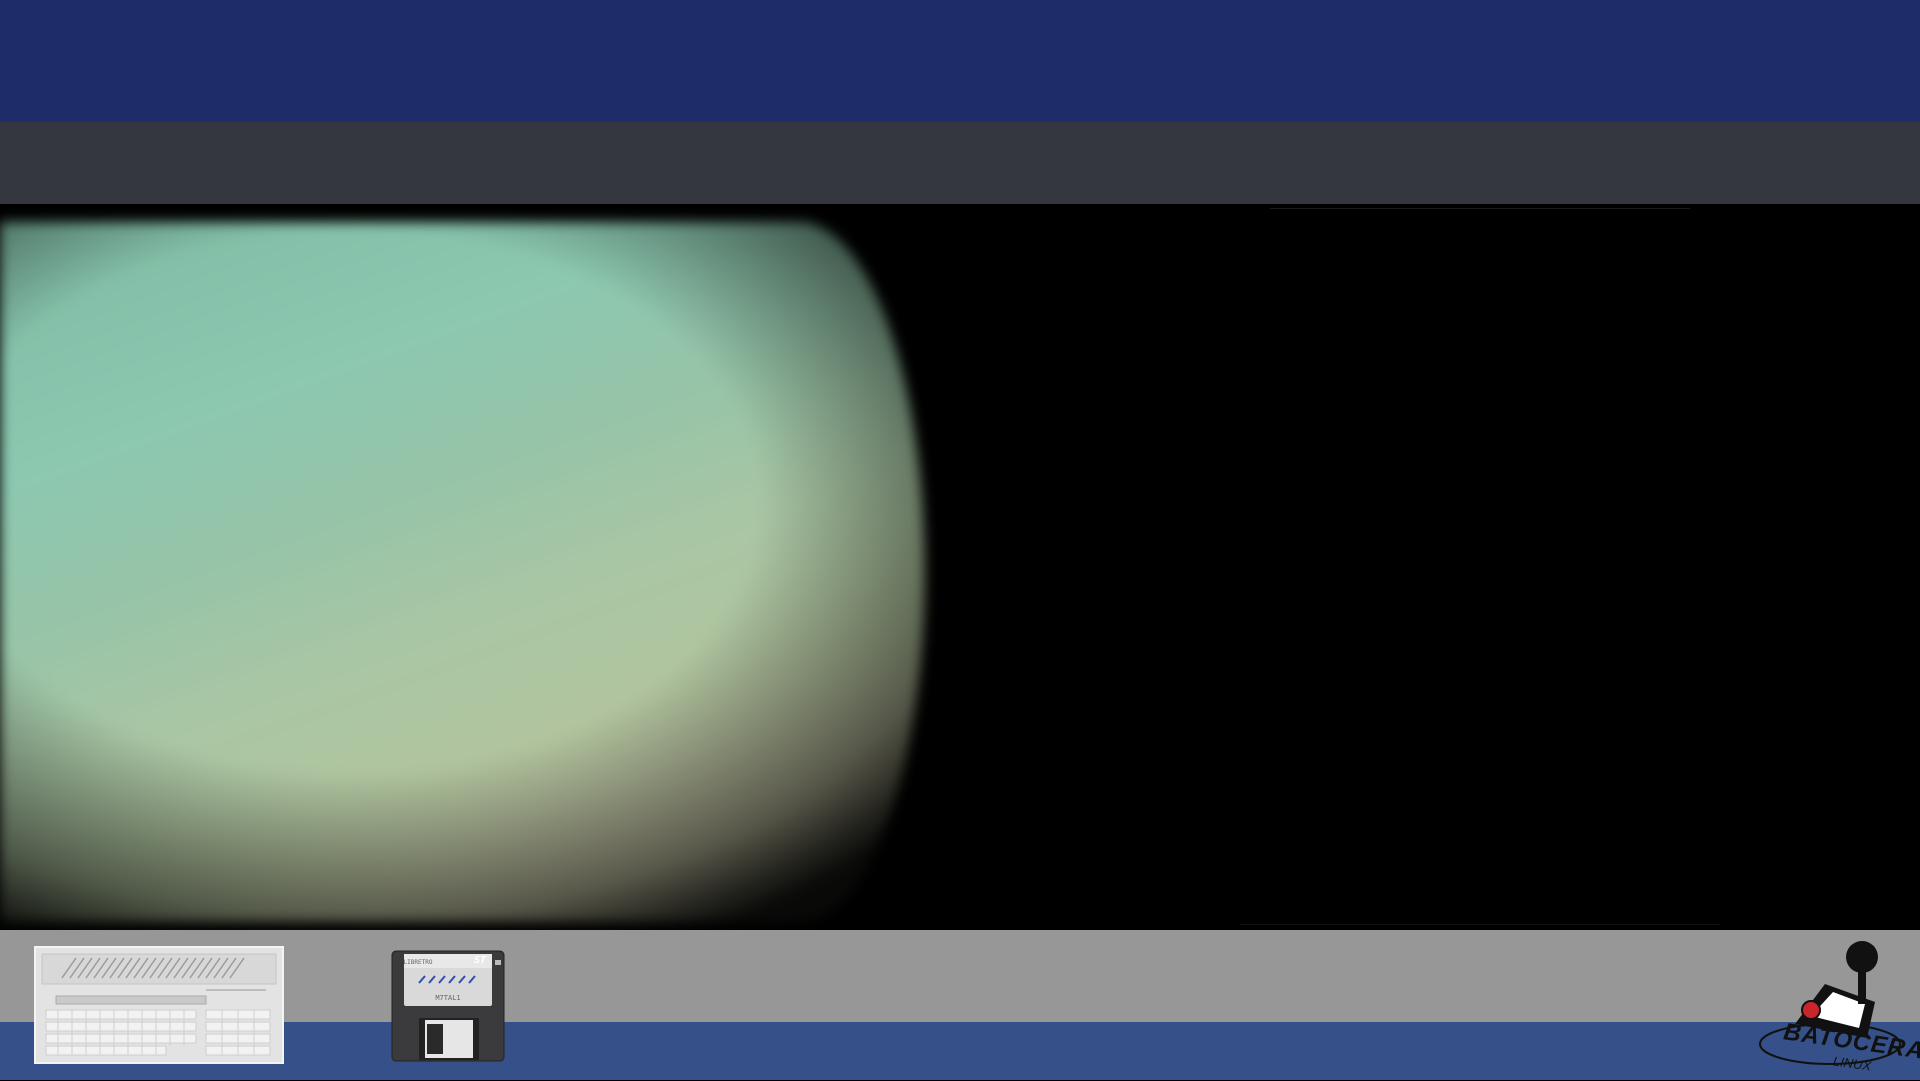 Image resolution: width=1920 pixels, height=1081 pixels. I want to click on footer-blue-band, so click(960, 1051).